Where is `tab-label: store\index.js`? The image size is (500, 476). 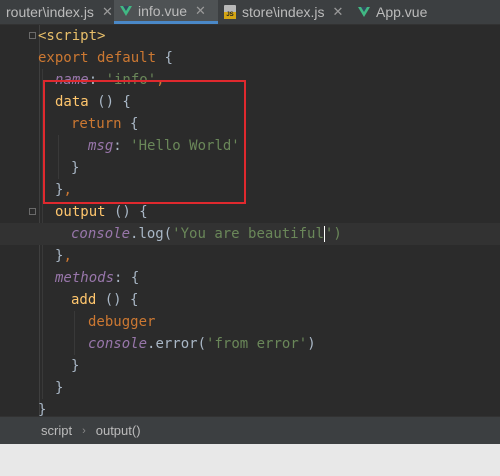
tab-label: store\index.js is located at coordinates (283, 12).